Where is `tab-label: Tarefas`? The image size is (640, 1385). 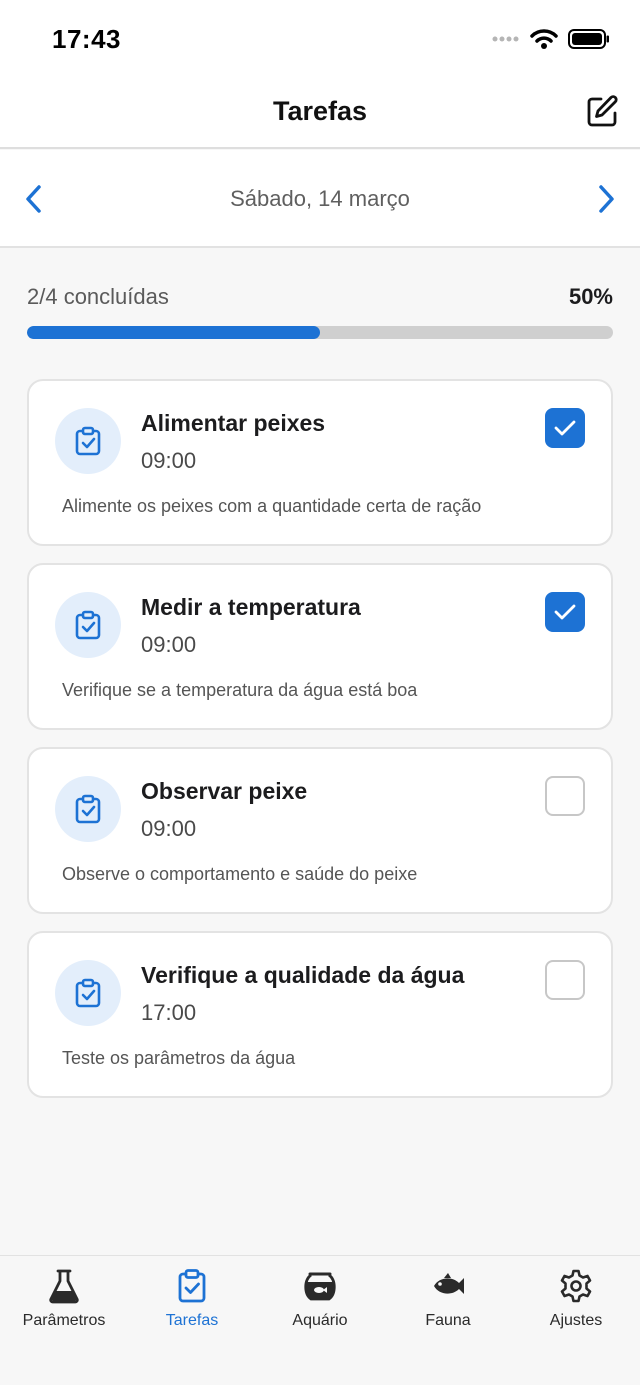
tab-label: Tarefas is located at coordinates (192, 1320).